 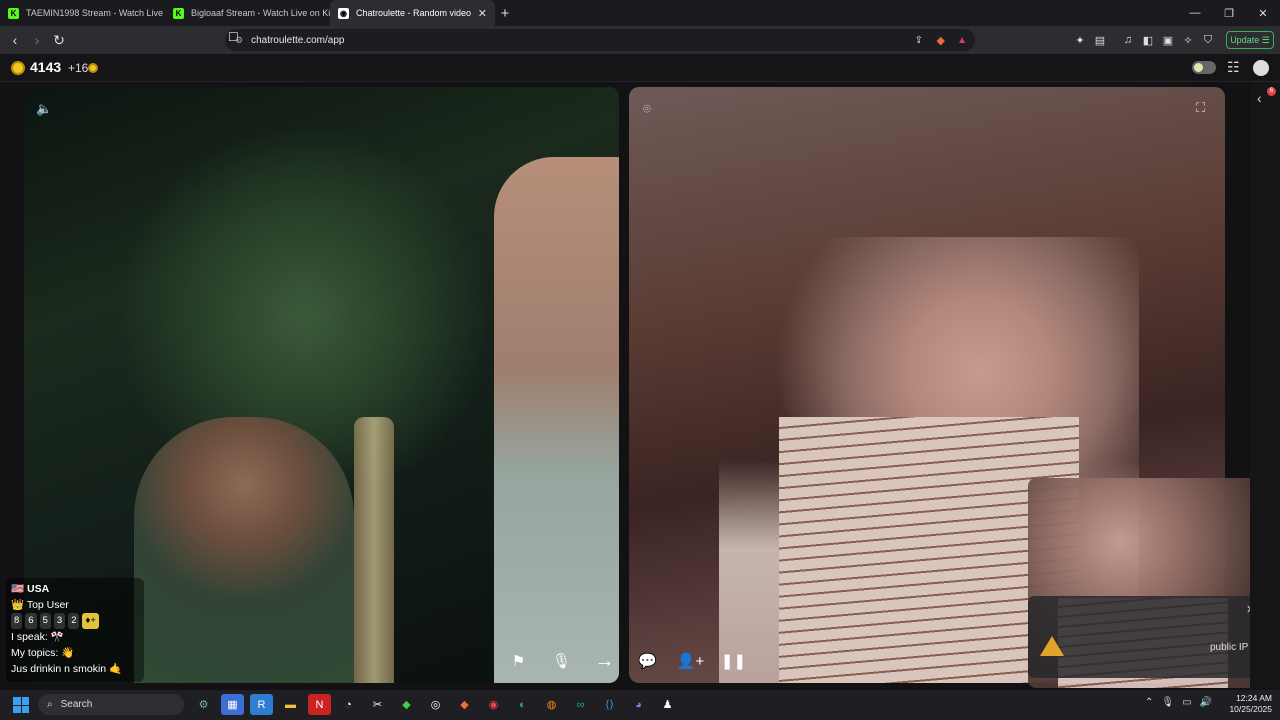 I want to click on netflix-icon: N, so click(x=319, y=704).